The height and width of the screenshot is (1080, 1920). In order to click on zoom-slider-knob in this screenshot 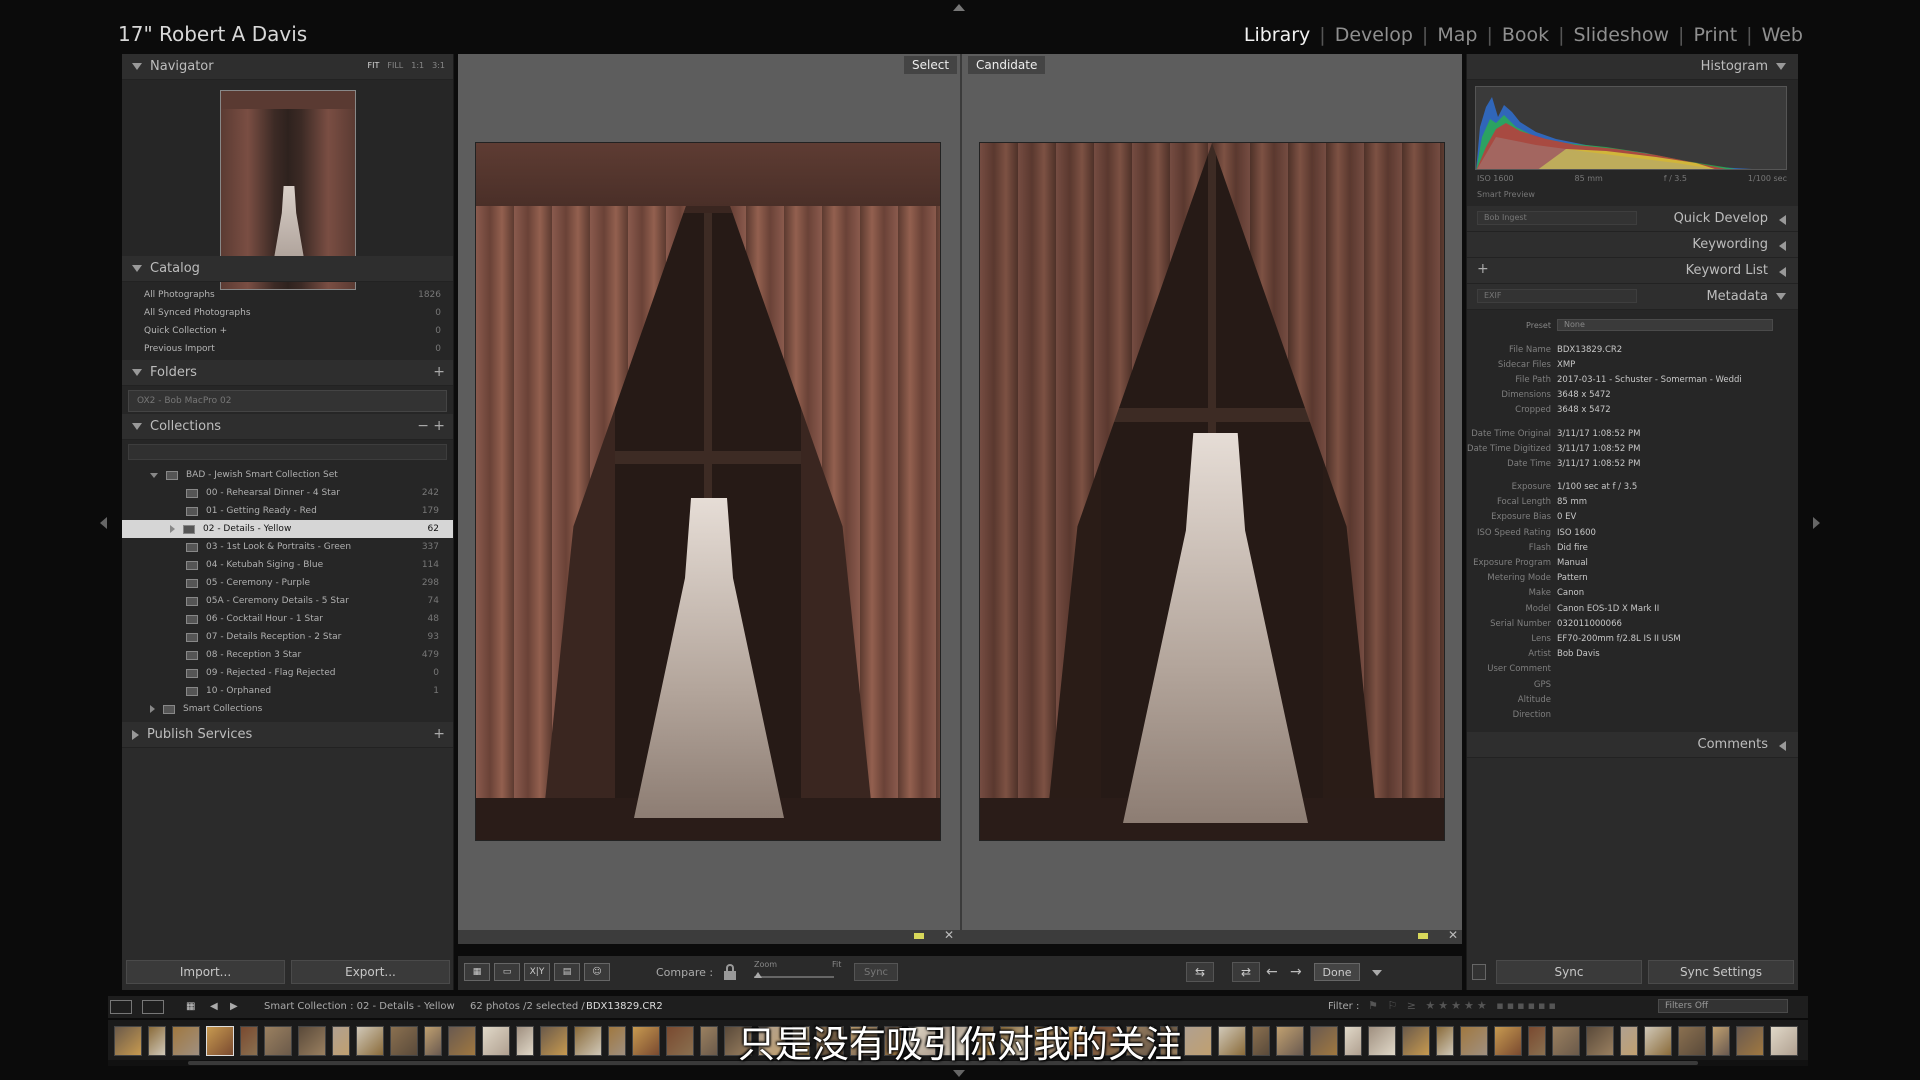, I will do `click(758, 975)`.